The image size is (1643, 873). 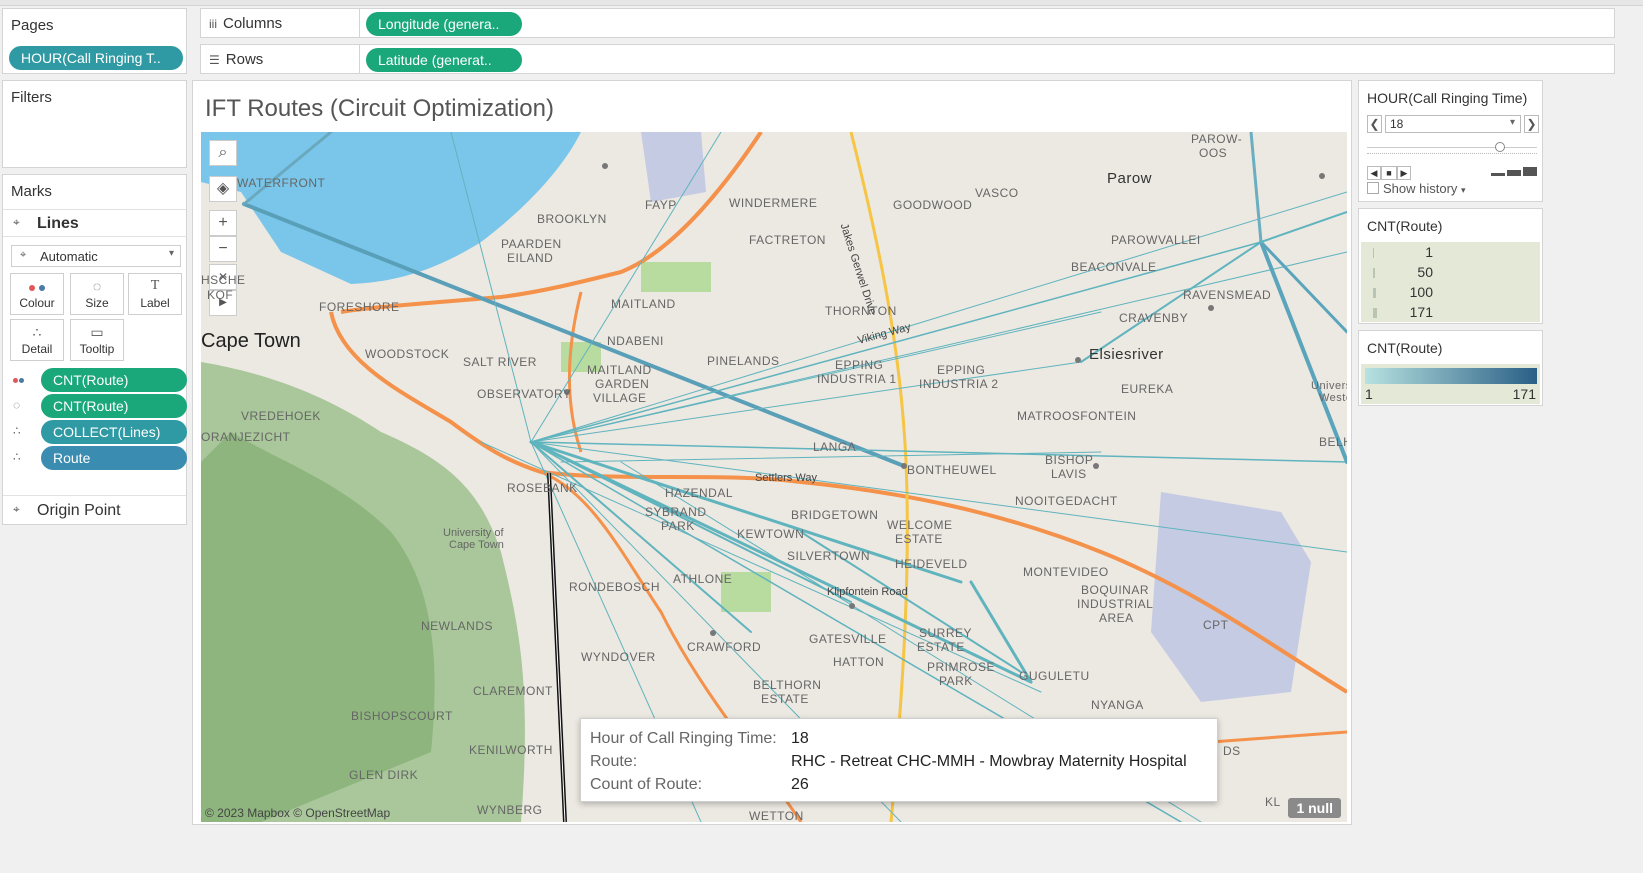 What do you see at coordinates (1373, 188) in the screenshot?
I see `show-history-checkbox` at bounding box center [1373, 188].